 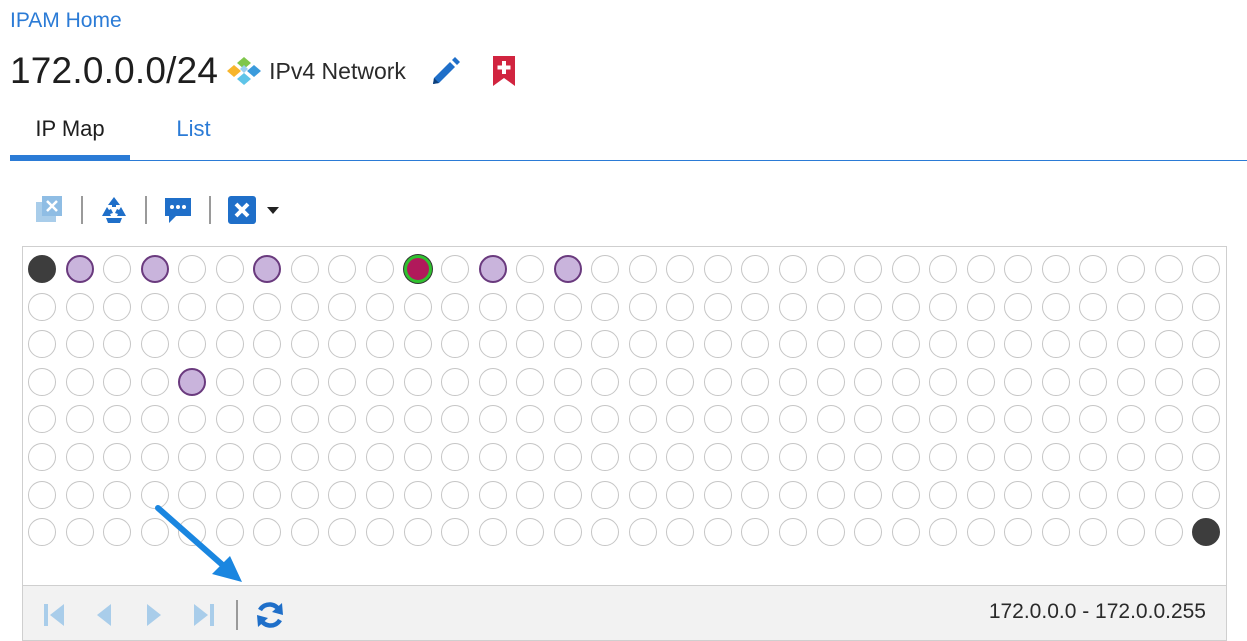 I want to click on last-page-button, so click(x=204, y=615).